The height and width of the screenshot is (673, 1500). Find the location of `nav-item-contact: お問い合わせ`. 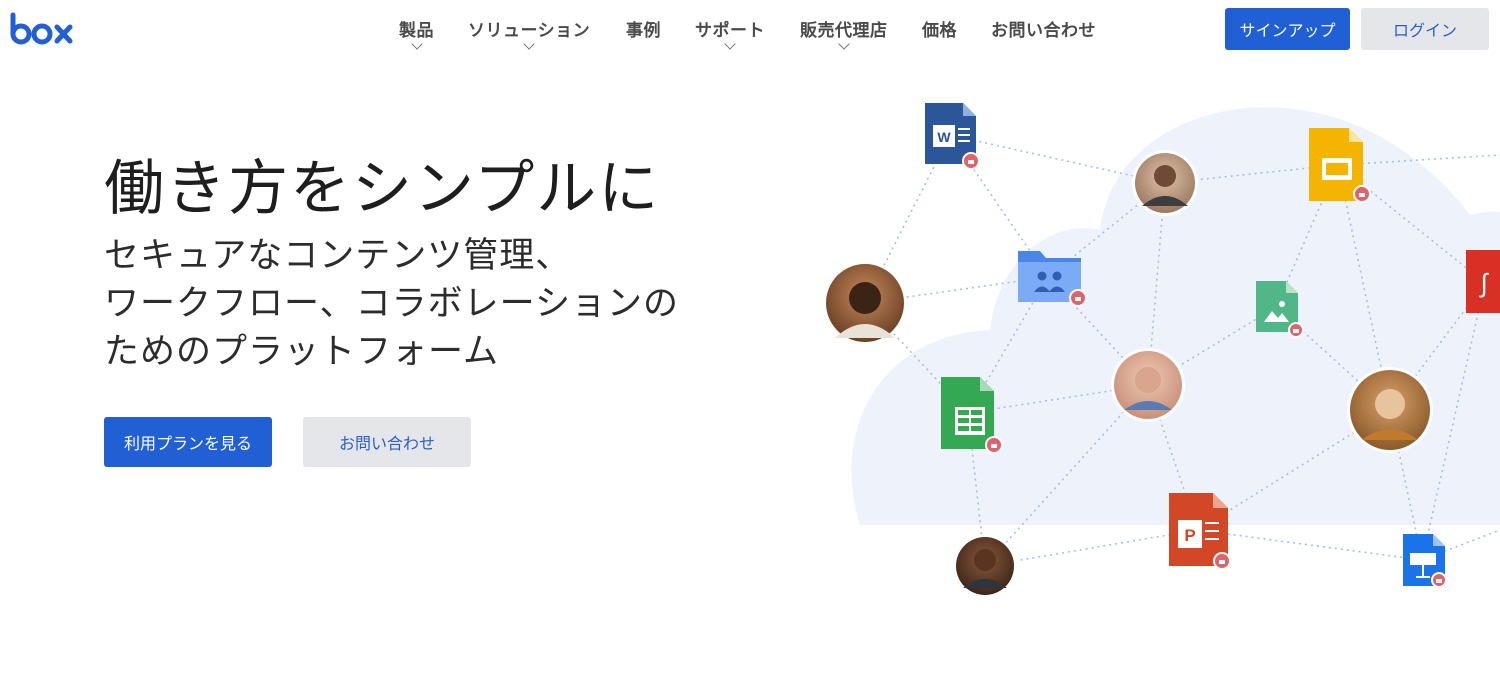

nav-item-contact: お問い合わせ is located at coordinates (1043, 28).